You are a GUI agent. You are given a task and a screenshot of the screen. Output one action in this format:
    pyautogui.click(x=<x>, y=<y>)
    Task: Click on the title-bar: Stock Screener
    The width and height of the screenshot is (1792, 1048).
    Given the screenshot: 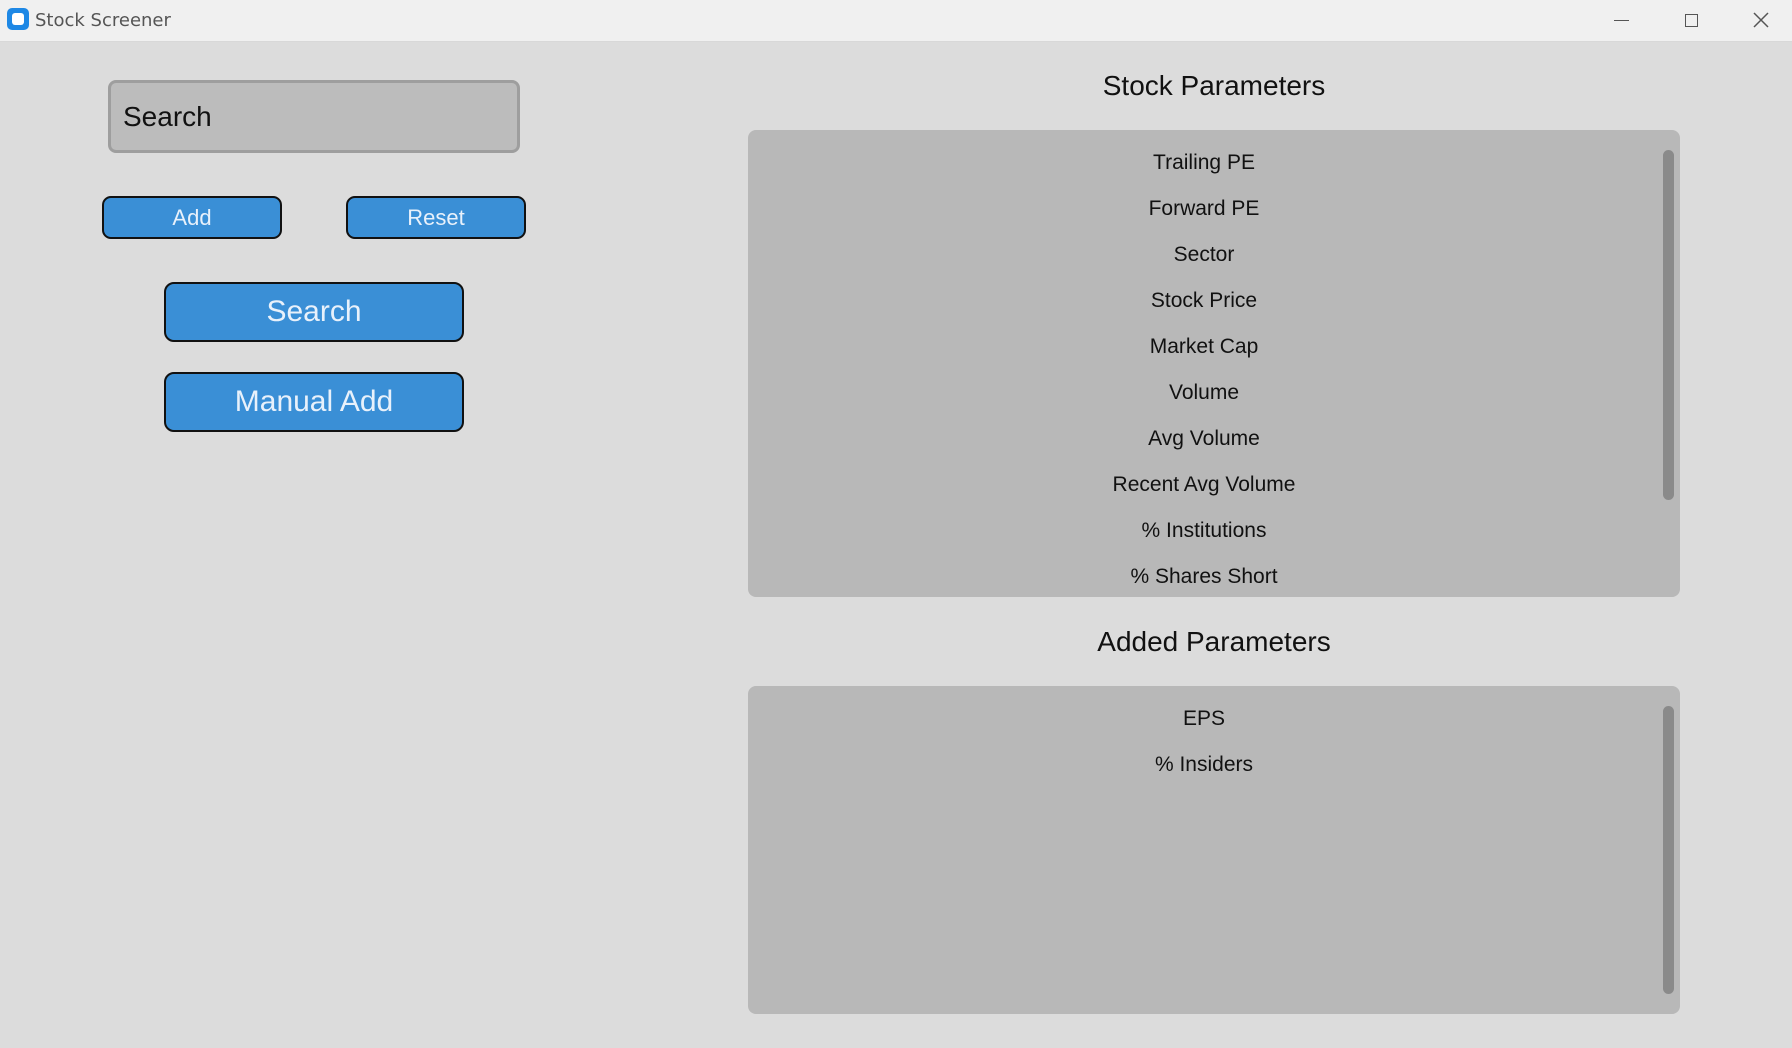 What is the action you would take?
    pyautogui.click(x=896, y=21)
    